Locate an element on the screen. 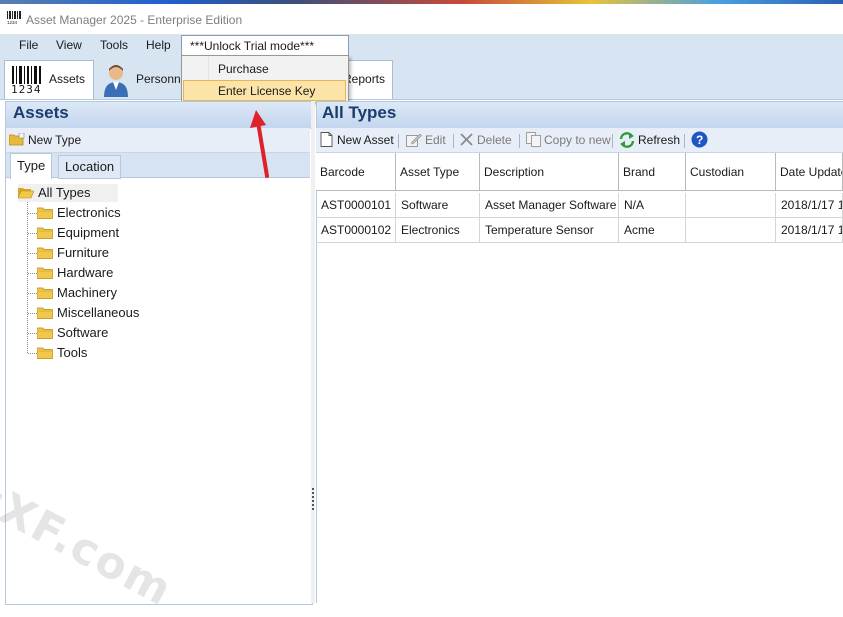  menu-view: View is located at coordinates (69, 45).